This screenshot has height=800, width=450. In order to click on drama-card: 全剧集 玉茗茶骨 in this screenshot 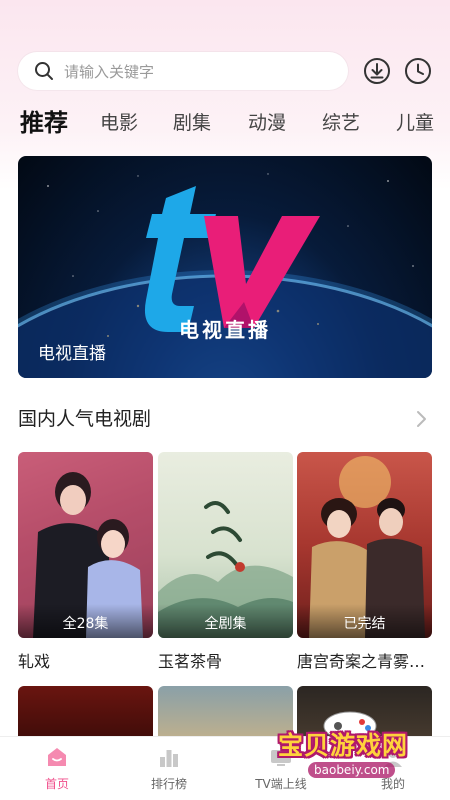, I will do `click(225, 562)`.